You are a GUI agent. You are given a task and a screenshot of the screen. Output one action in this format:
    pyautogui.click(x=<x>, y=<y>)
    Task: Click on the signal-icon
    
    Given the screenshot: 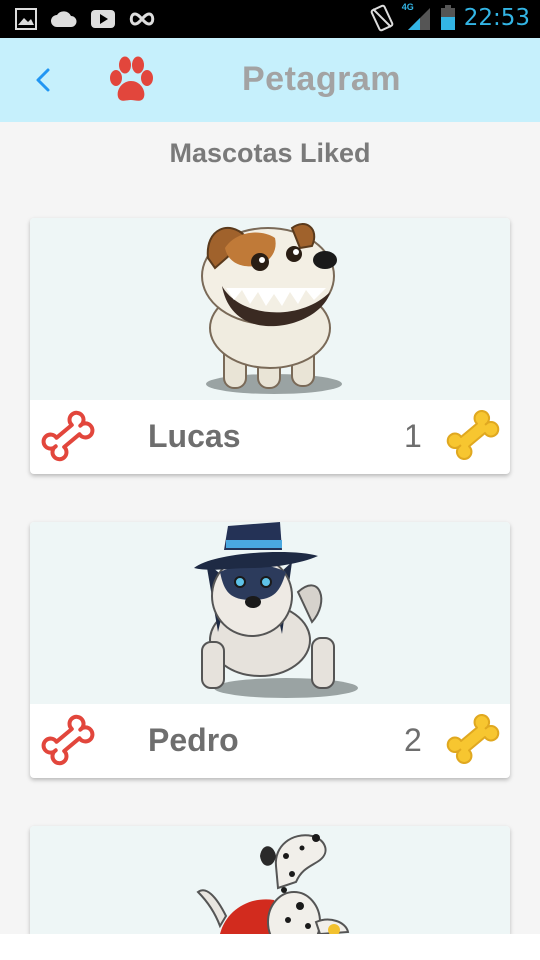 What is the action you would take?
    pyautogui.click(x=418, y=19)
    